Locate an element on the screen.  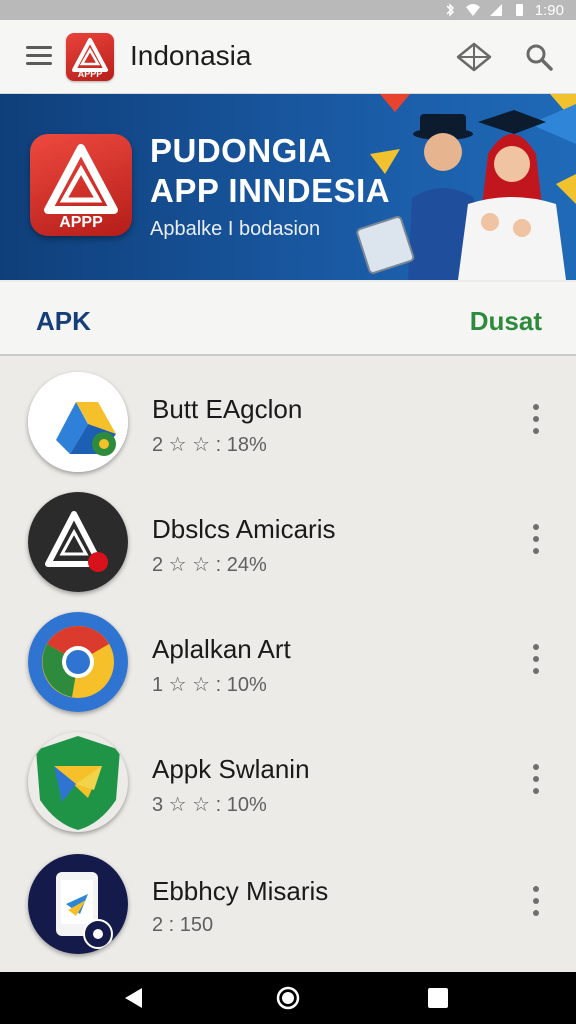
app-bar: APPP Indonasia is located at coordinates (288, 57).